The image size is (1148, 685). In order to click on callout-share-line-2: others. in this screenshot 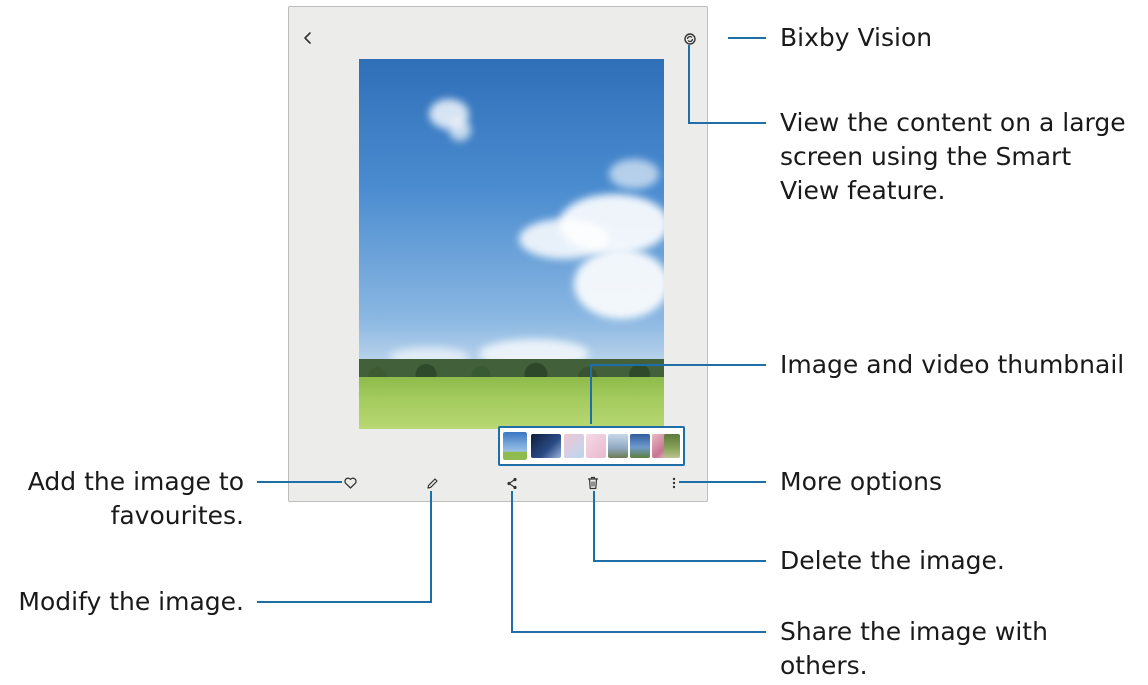, I will do `click(824, 665)`.